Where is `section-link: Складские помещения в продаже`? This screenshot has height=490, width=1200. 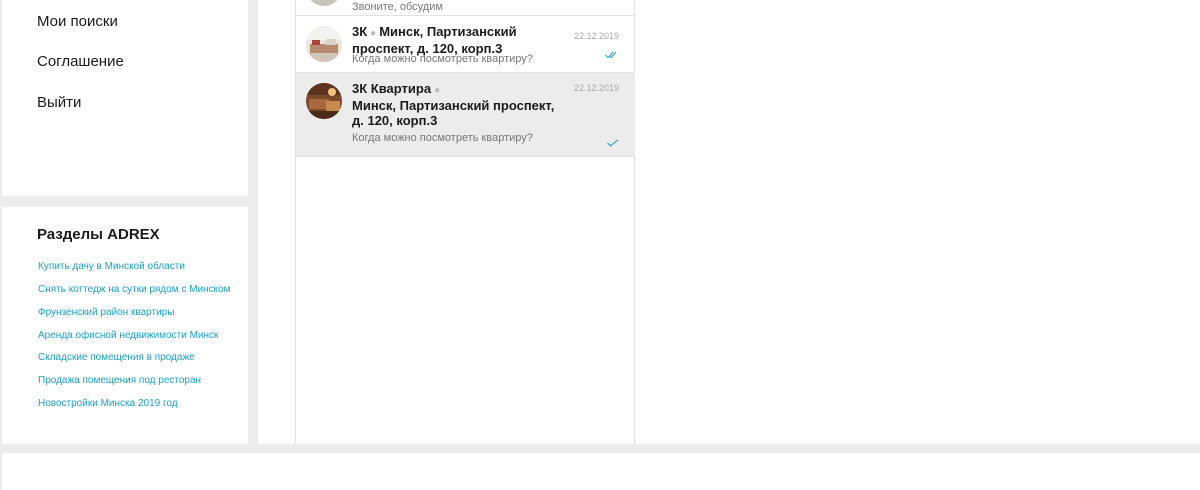
section-link: Складские помещения в продаже is located at coordinates (116, 357).